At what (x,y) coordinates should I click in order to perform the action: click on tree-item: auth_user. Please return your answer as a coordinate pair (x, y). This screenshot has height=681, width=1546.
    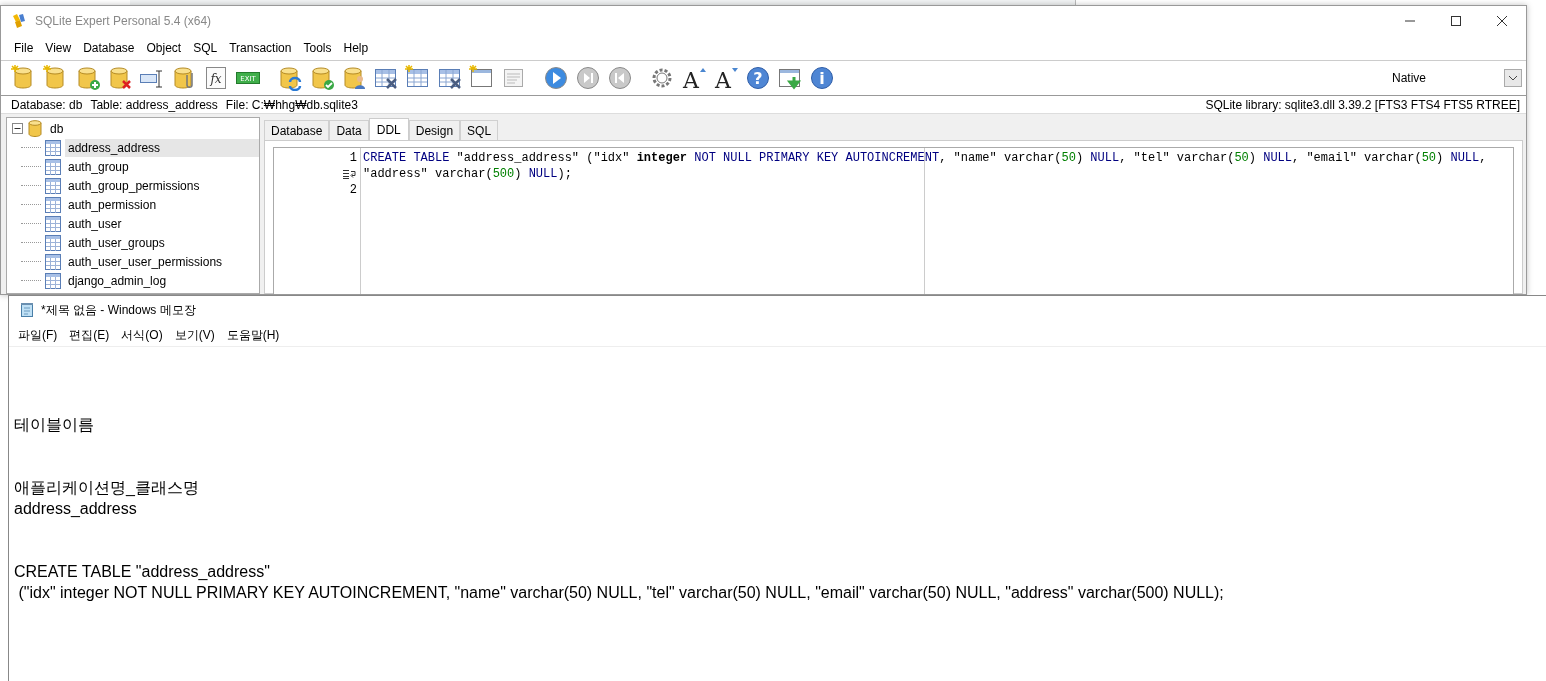
    Looking at the image, I should click on (95, 223).